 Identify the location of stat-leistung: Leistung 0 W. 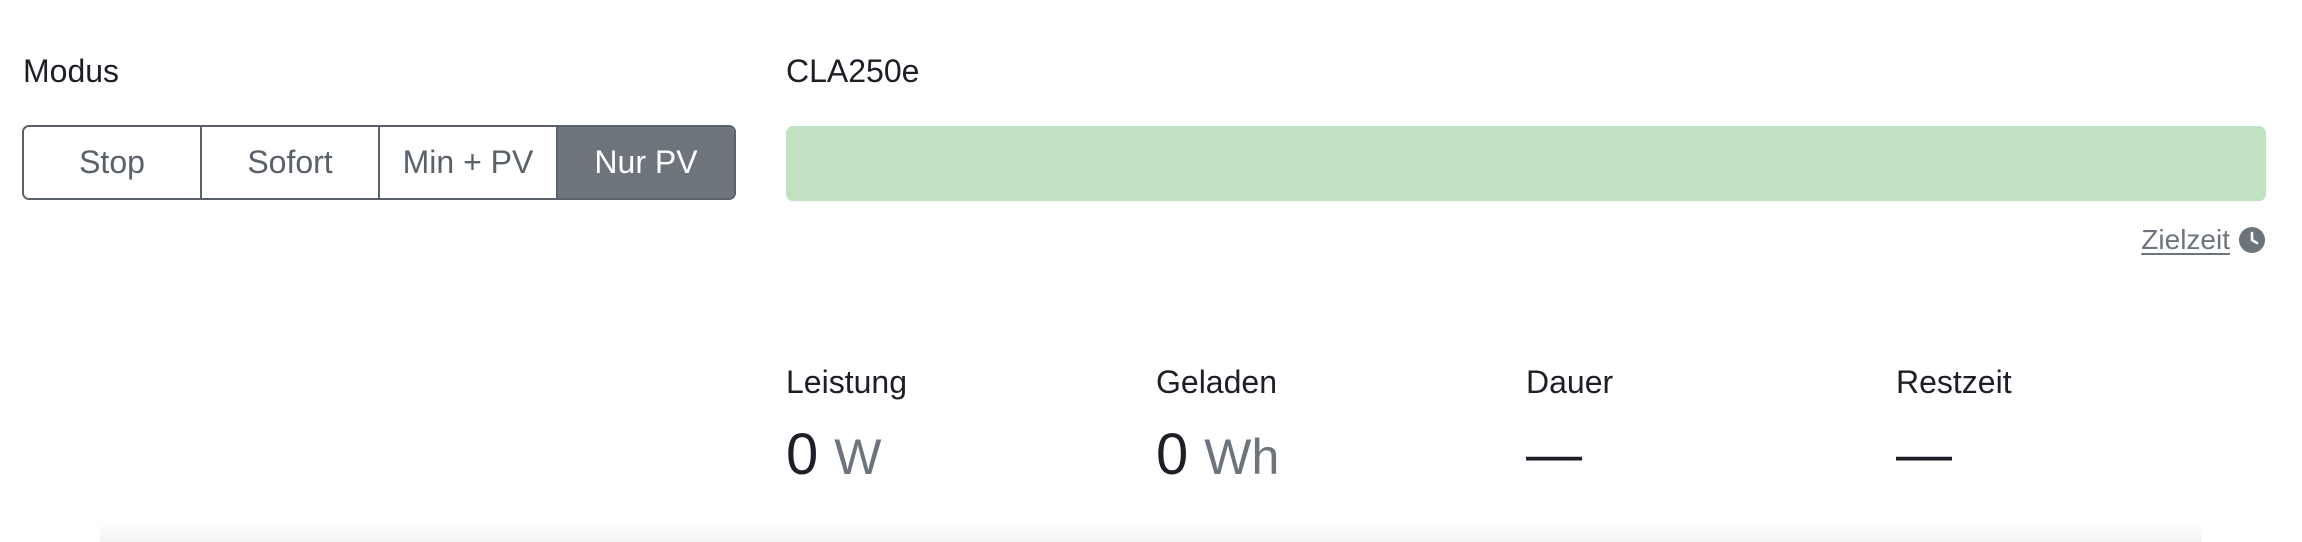
(971, 425).